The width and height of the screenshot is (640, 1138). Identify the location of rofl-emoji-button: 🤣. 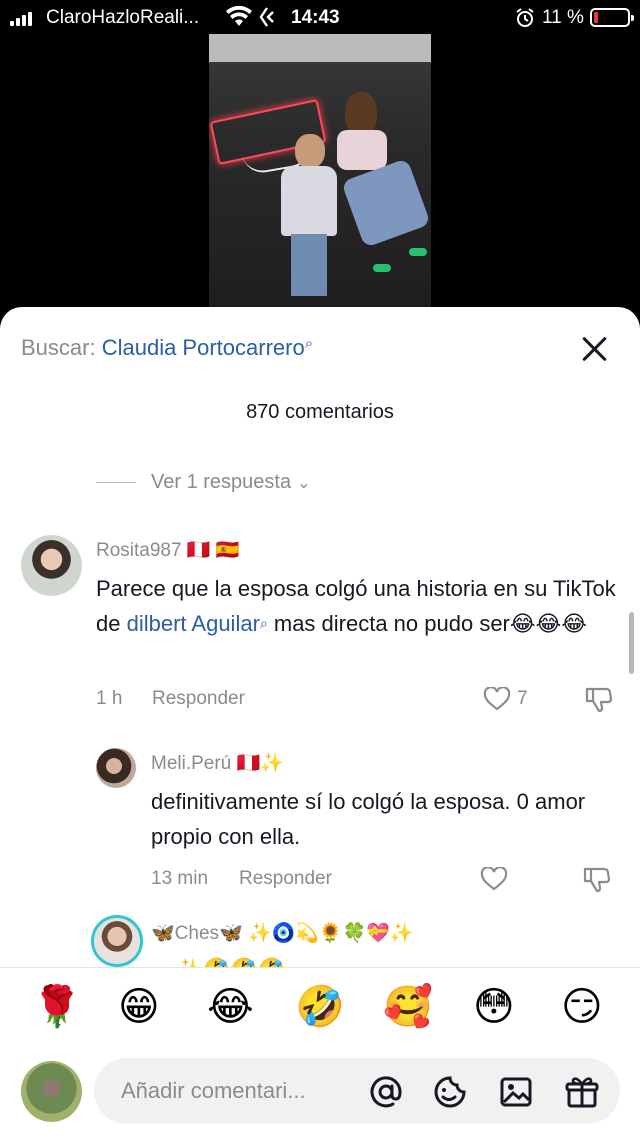
(320, 1007).